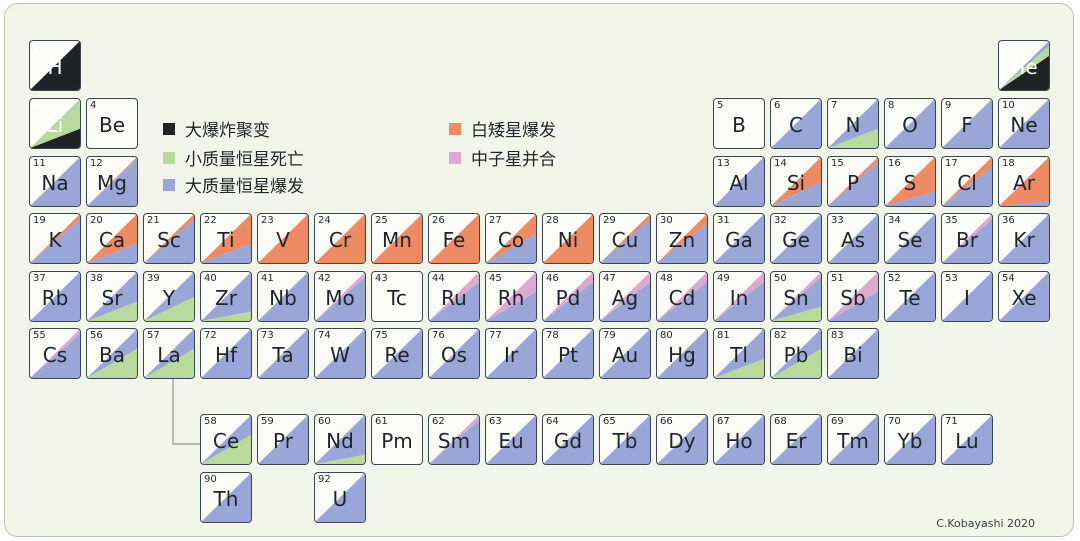 The image size is (1080, 541). I want to click on element-tile-pd: 46 Pd, so click(568, 296).